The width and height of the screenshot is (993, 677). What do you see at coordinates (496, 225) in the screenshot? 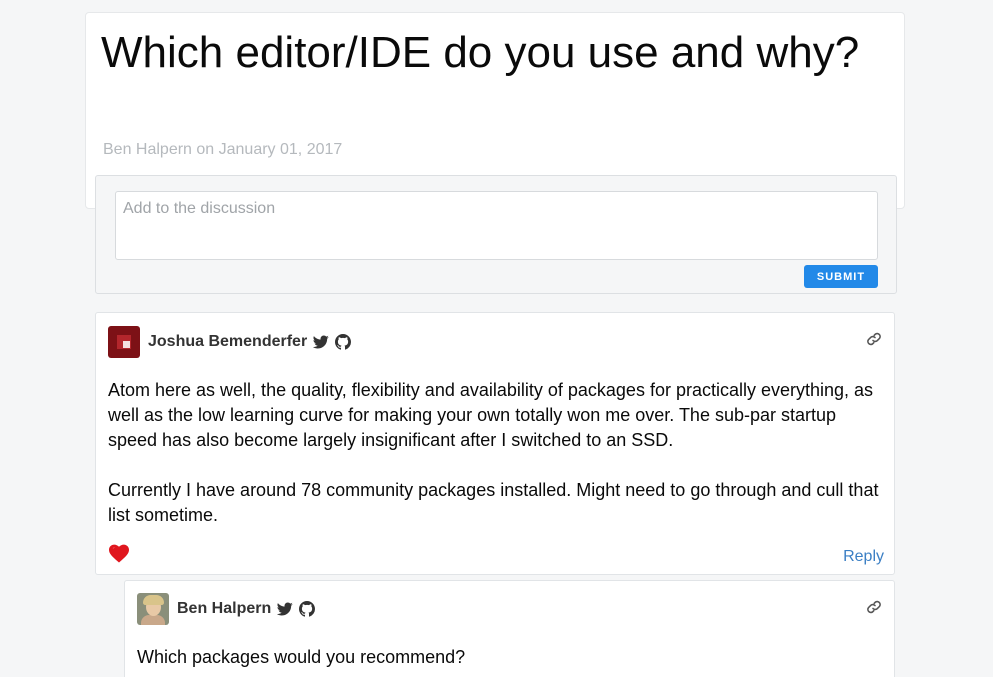
I see `discussion-input` at bounding box center [496, 225].